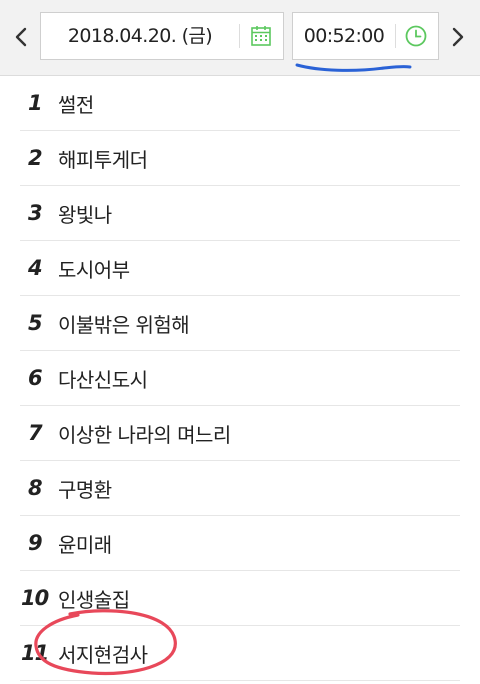 The image size is (480, 684). I want to click on next-button, so click(458, 37).